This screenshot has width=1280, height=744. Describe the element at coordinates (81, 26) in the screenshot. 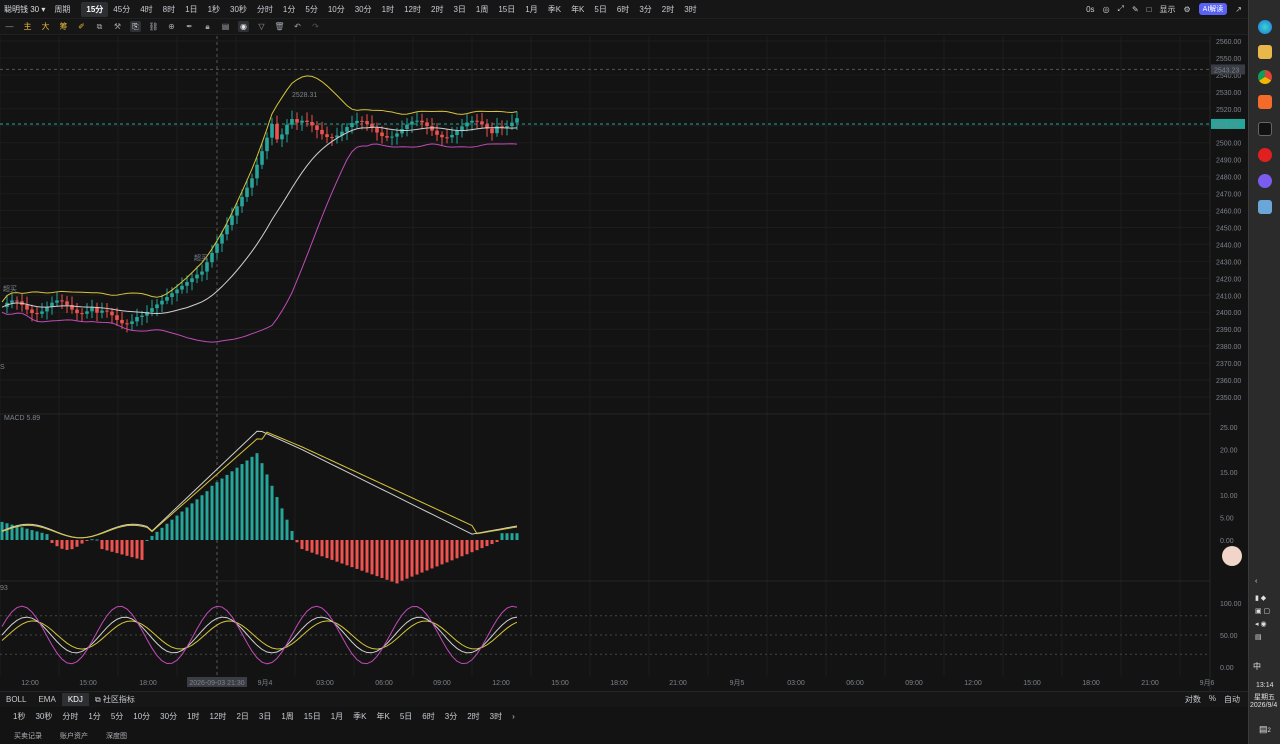

I see `brush-icon: ✐` at that location.